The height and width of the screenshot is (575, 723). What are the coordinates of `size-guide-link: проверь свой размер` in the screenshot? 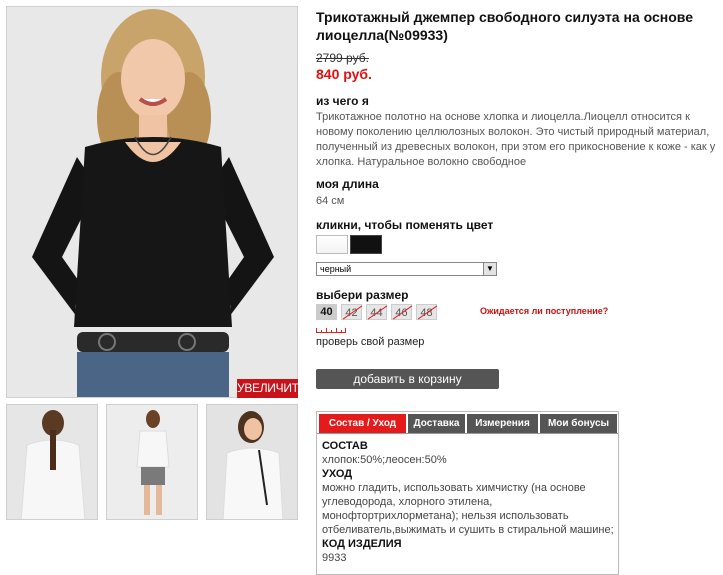 It's located at (370, 342).